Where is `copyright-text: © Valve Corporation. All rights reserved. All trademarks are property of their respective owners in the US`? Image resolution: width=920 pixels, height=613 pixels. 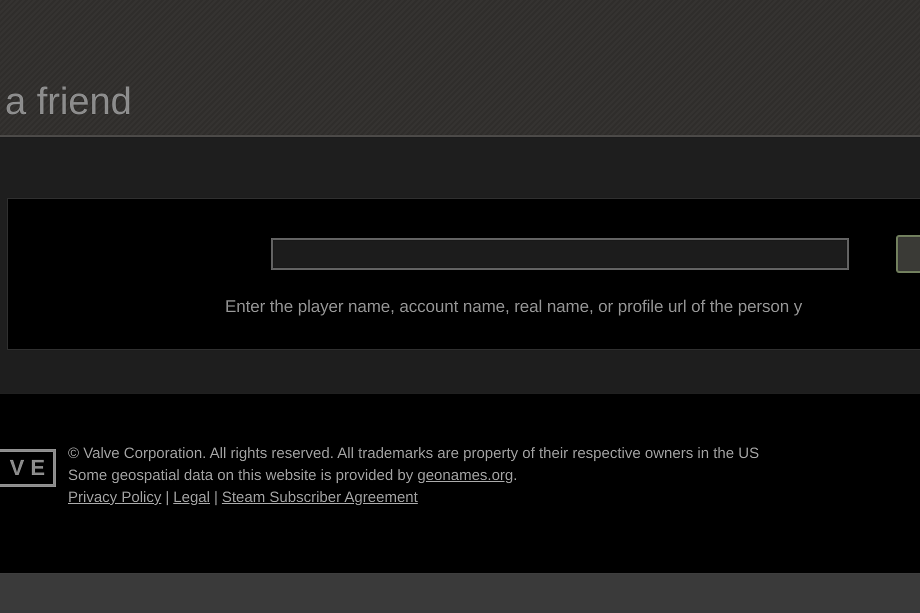 copyright-text: © Valve Corporation. All rights reserved. All trademarks are property of their respective owners in the US is located at coordinates (414, 454).